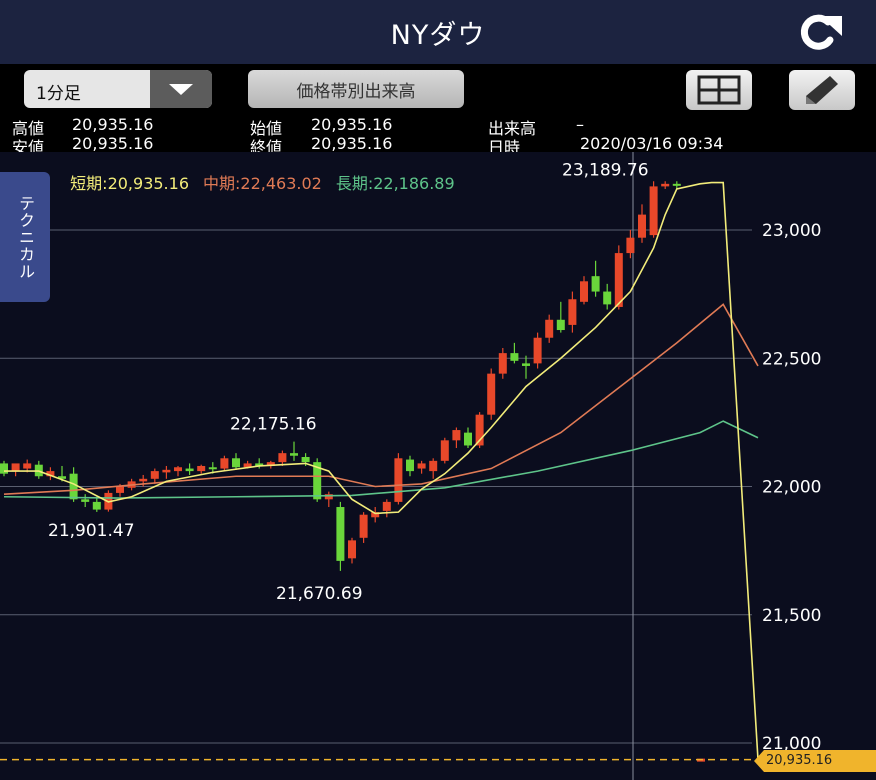 The height and width of the screenshot is (780, 876). What do you see at coordinates (262, 183) in the screenshot?
I see `mid-ma-legend: 中期:22,463.02` at bounding box center [262, 183].